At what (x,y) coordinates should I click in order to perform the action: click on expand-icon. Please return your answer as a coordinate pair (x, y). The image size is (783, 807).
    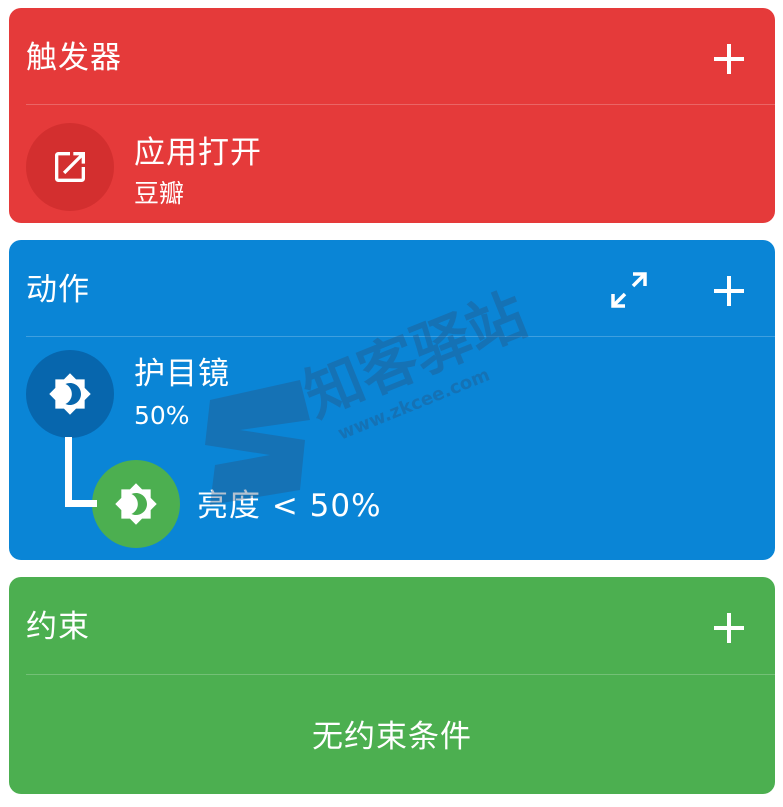
    Looking at the image, I should click on (629, 290).